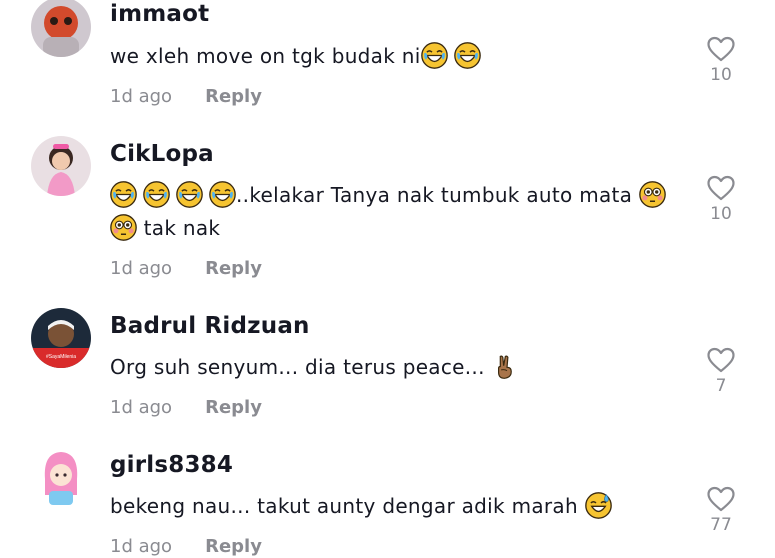 The height and width of the screenshot is (558, 775). I want to click on comment-text-part: we xleh move on tgk budak ni, so click(265, 56).